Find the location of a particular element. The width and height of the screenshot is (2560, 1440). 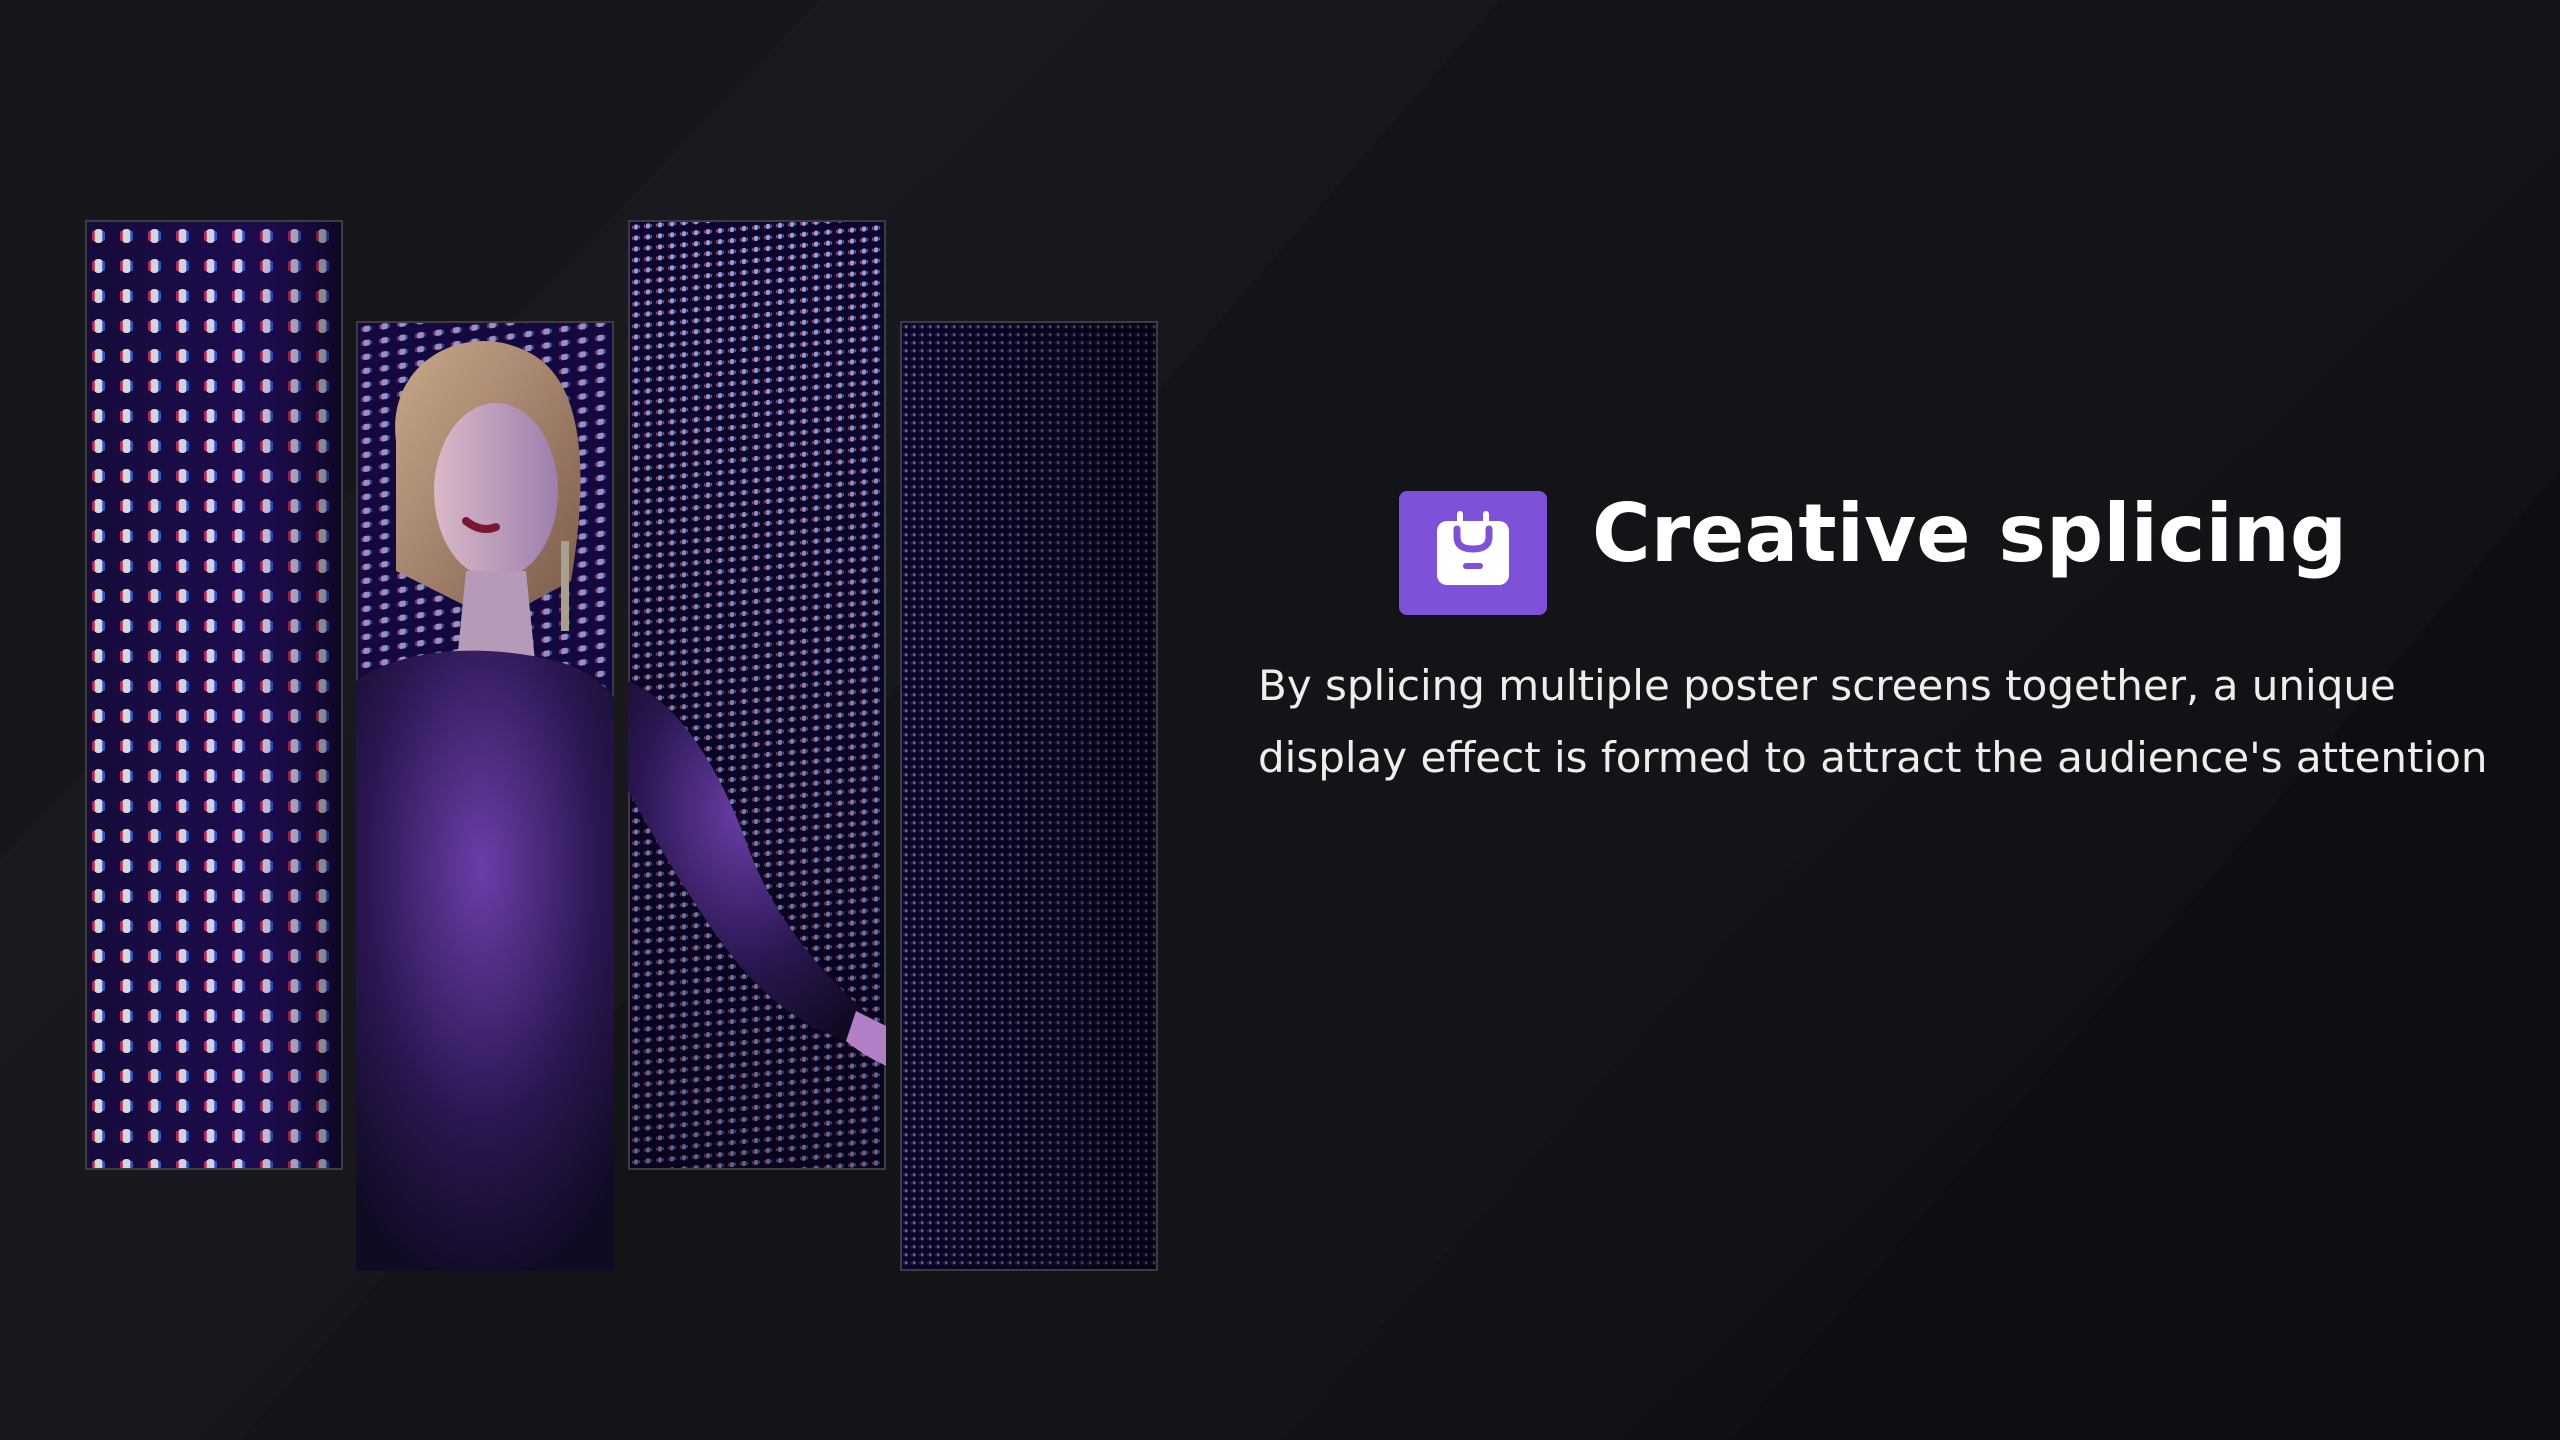

feature-title: Creative splicing is located at coordinates (1970, 533).